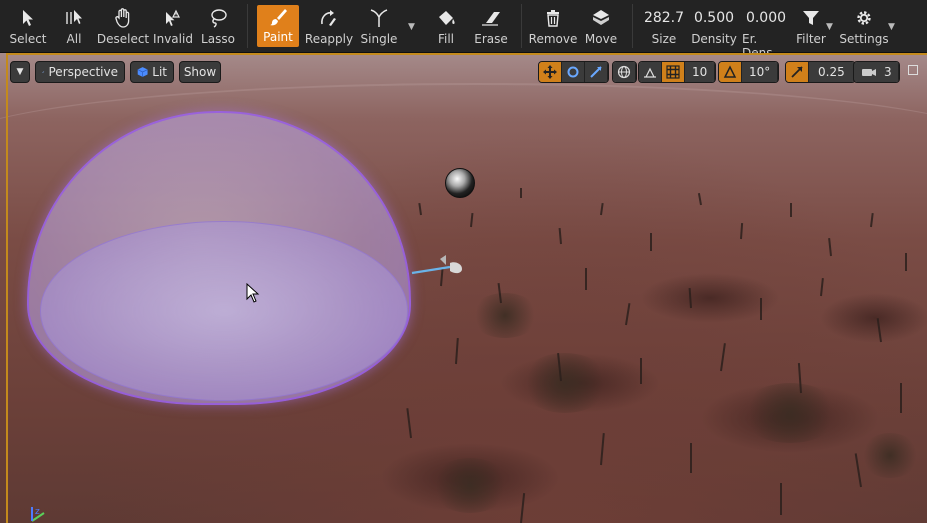 This screenshot has height=523, width=927. Describe the element at coordinates (123, 18) in the screenshot. I see `hand-icon` at that location.